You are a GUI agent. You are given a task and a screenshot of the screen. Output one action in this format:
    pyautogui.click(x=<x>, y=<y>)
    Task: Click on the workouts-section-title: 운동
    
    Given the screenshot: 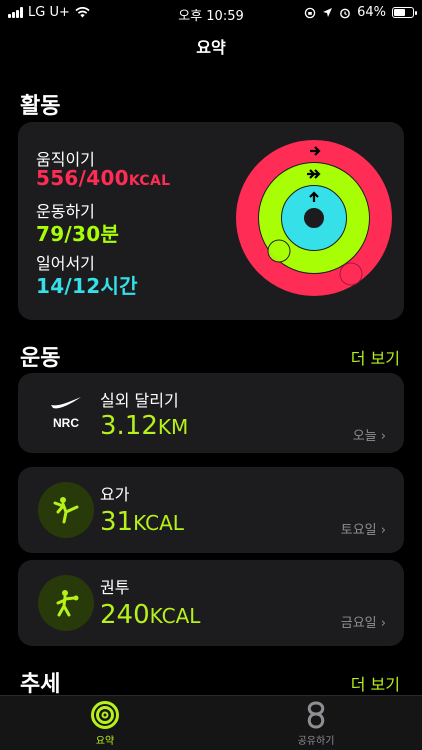 What is the action you would take?
    pyautogui.click(x=40, y=358)
    